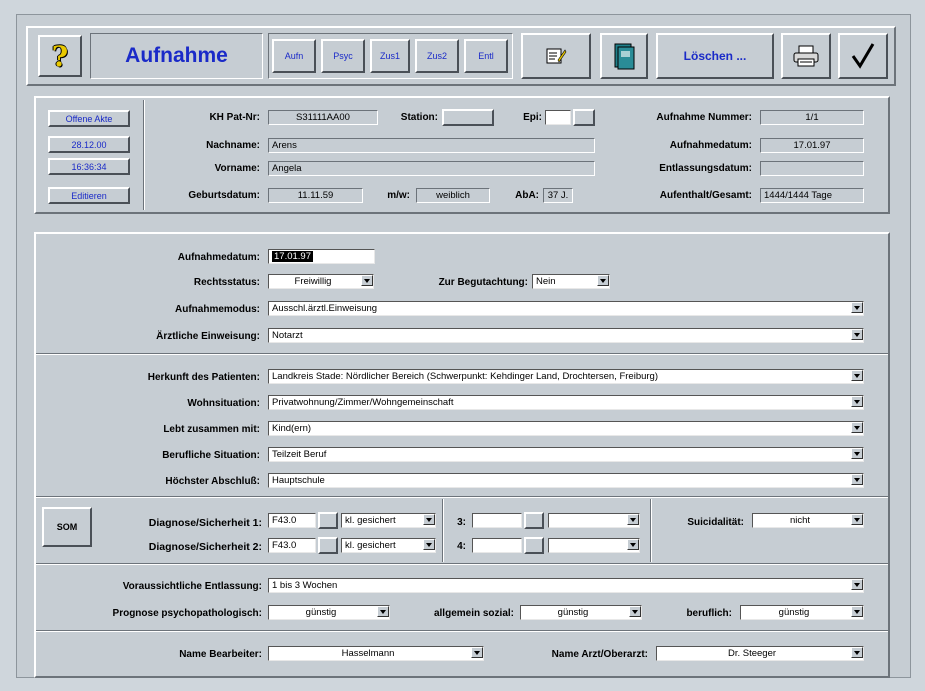 This screenshot has width=925, height=691. Describe the element at coordinates (760, 653) in the screenshot. I see `arzt-dropdown: Dr. Steeger` at that location.